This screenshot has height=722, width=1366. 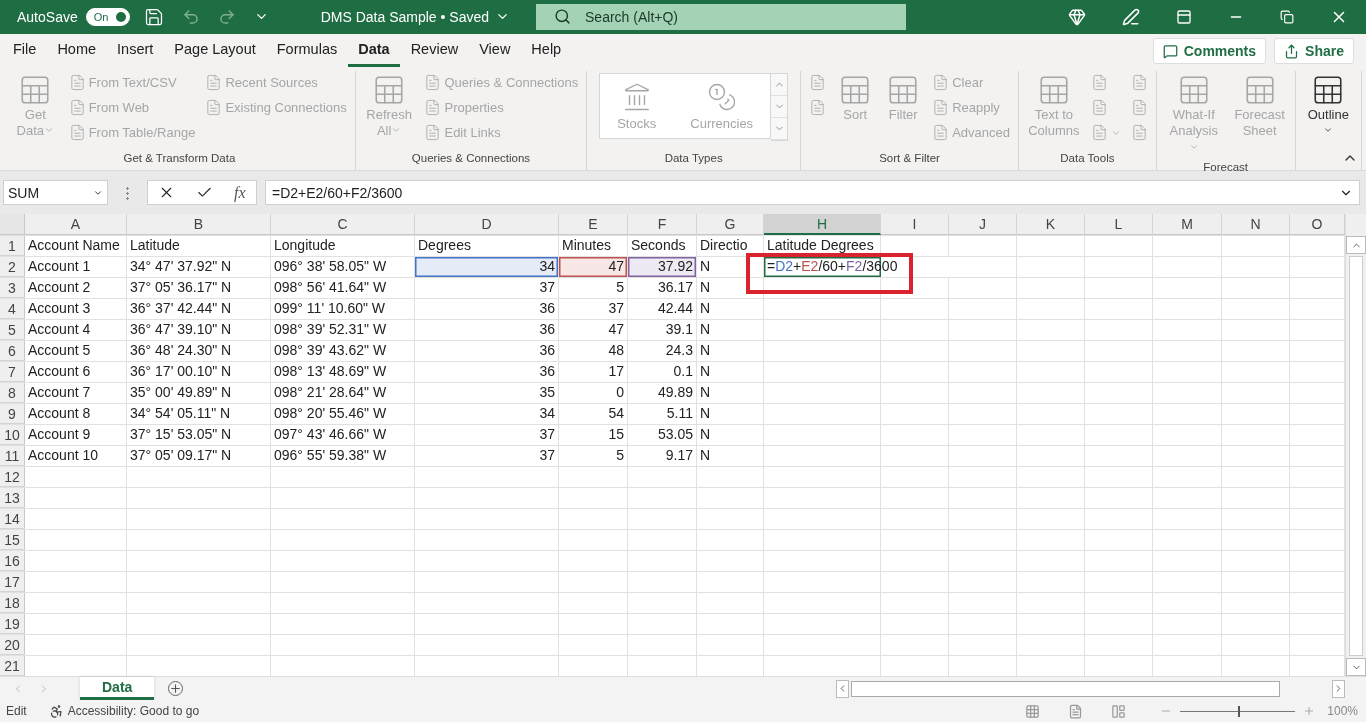 What do you see at coordinates (180, 414) in the screenshot?
I see `table-cell-text: 34° 54' 05.11" N` at bounding box center [180, 414].